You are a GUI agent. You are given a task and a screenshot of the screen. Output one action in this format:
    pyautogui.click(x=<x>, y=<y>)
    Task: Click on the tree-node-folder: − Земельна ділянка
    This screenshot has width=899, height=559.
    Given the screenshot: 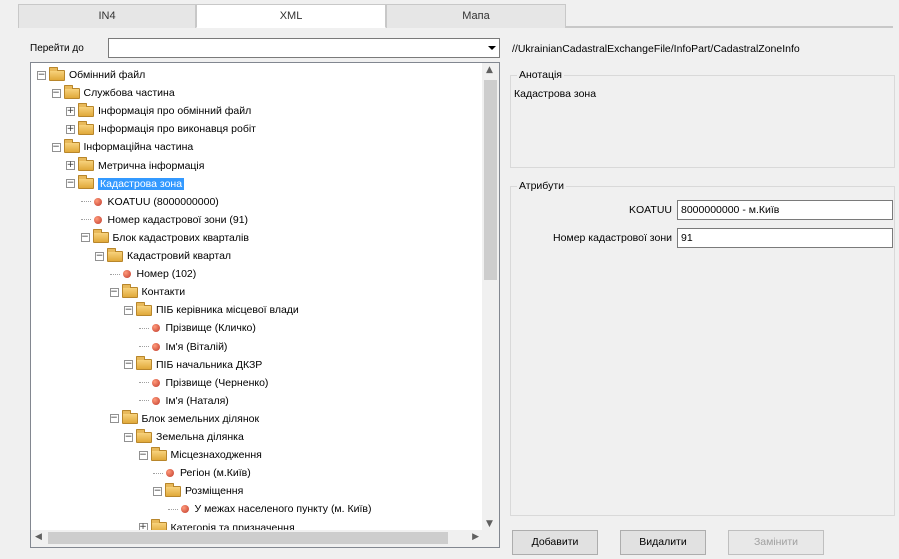 What is the action you would take?
    pyautogui.click(x=184, y=437)
    